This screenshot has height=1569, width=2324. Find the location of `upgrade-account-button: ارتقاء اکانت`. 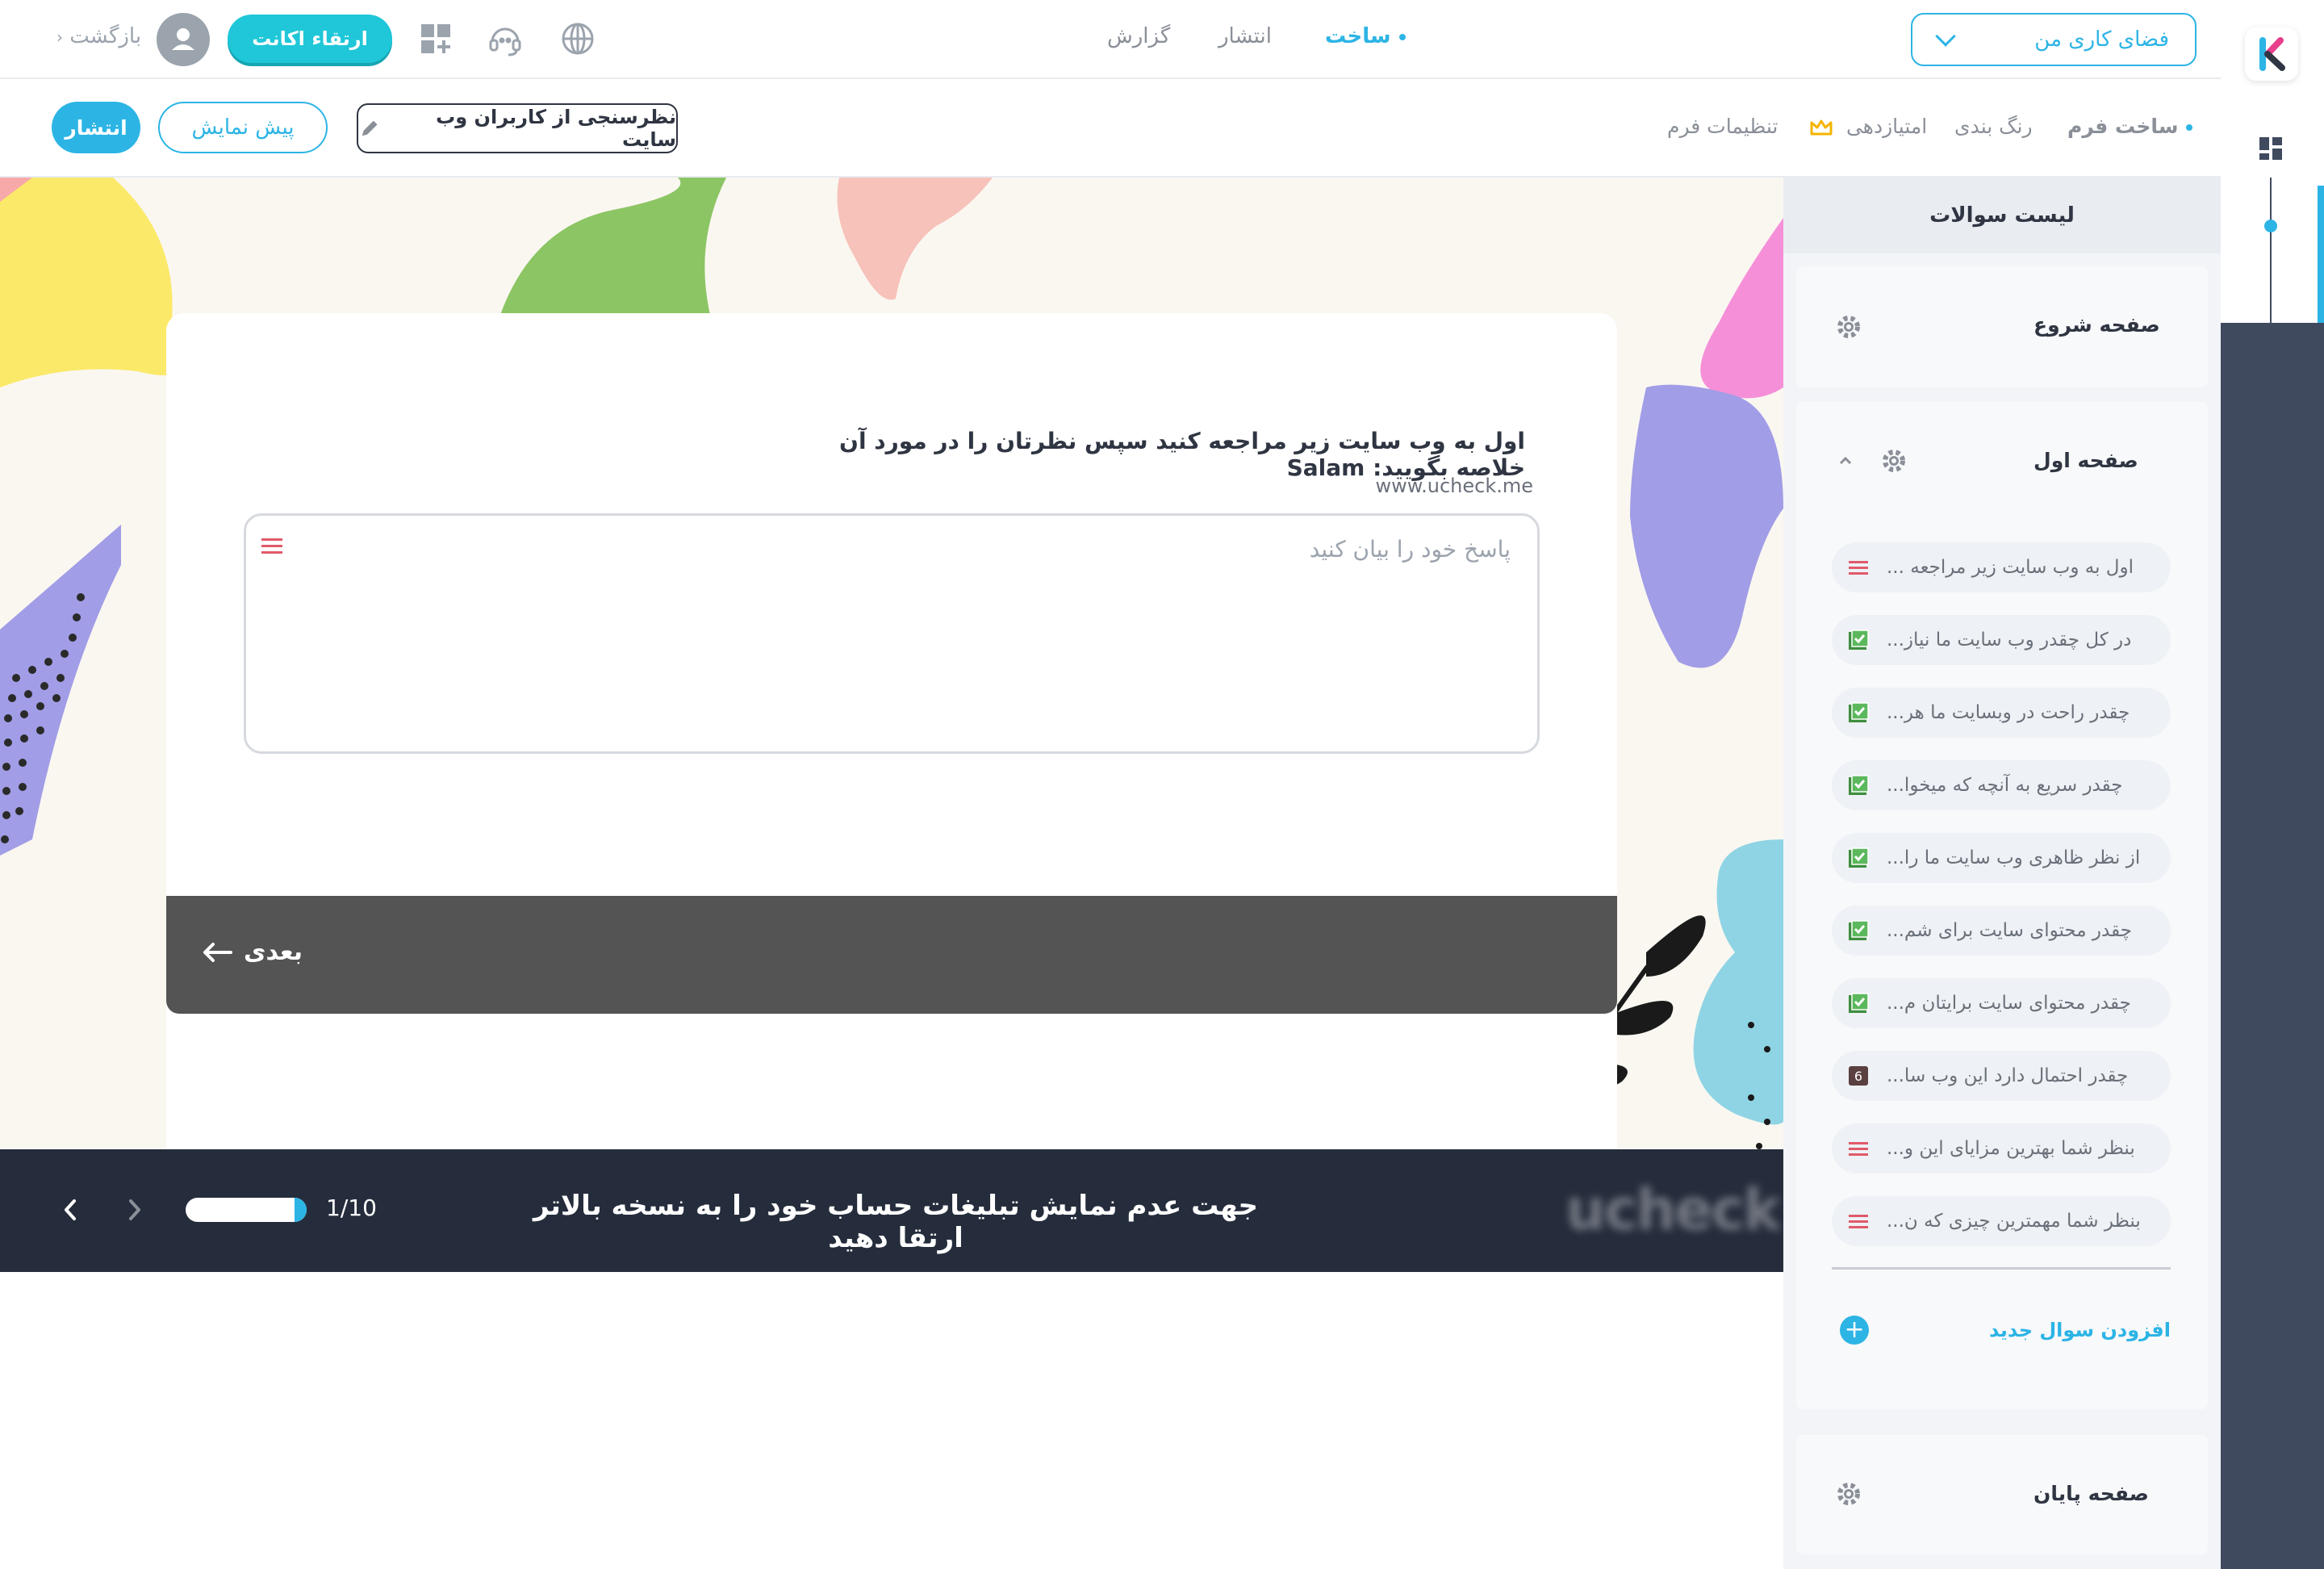

upgrade-account-button: ارتقاء اکانت is located at coordinates (310, 39).